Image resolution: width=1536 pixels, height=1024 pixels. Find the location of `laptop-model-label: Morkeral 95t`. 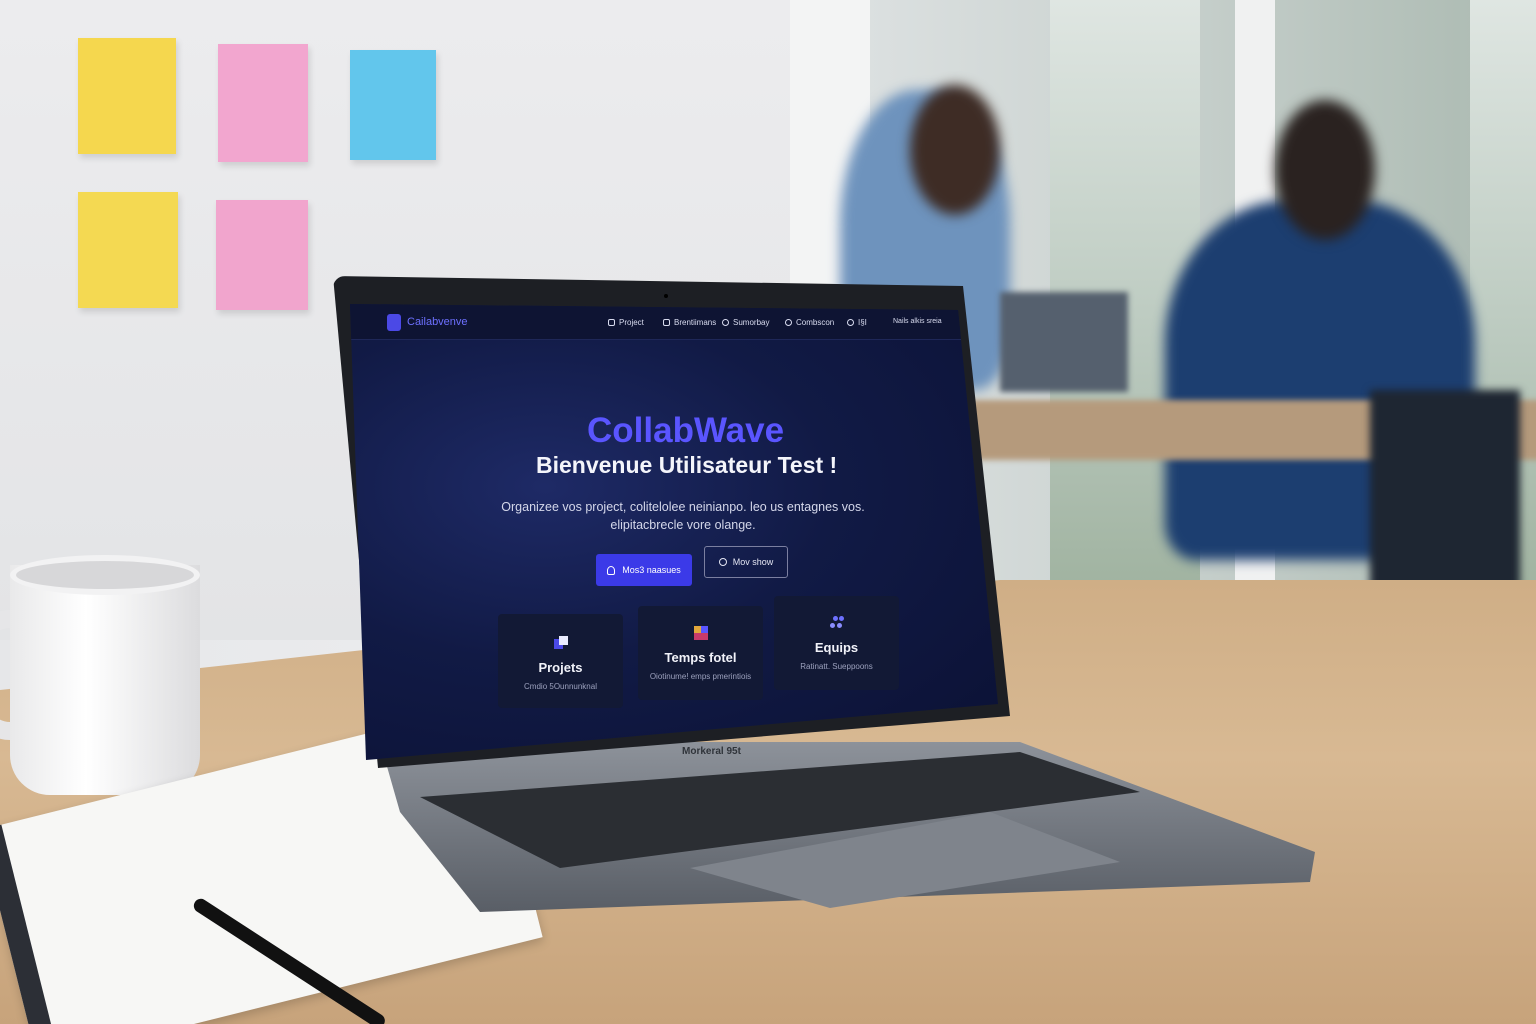

laptop-model-label: Morkeral 95t is located at coordinates (711, 751).